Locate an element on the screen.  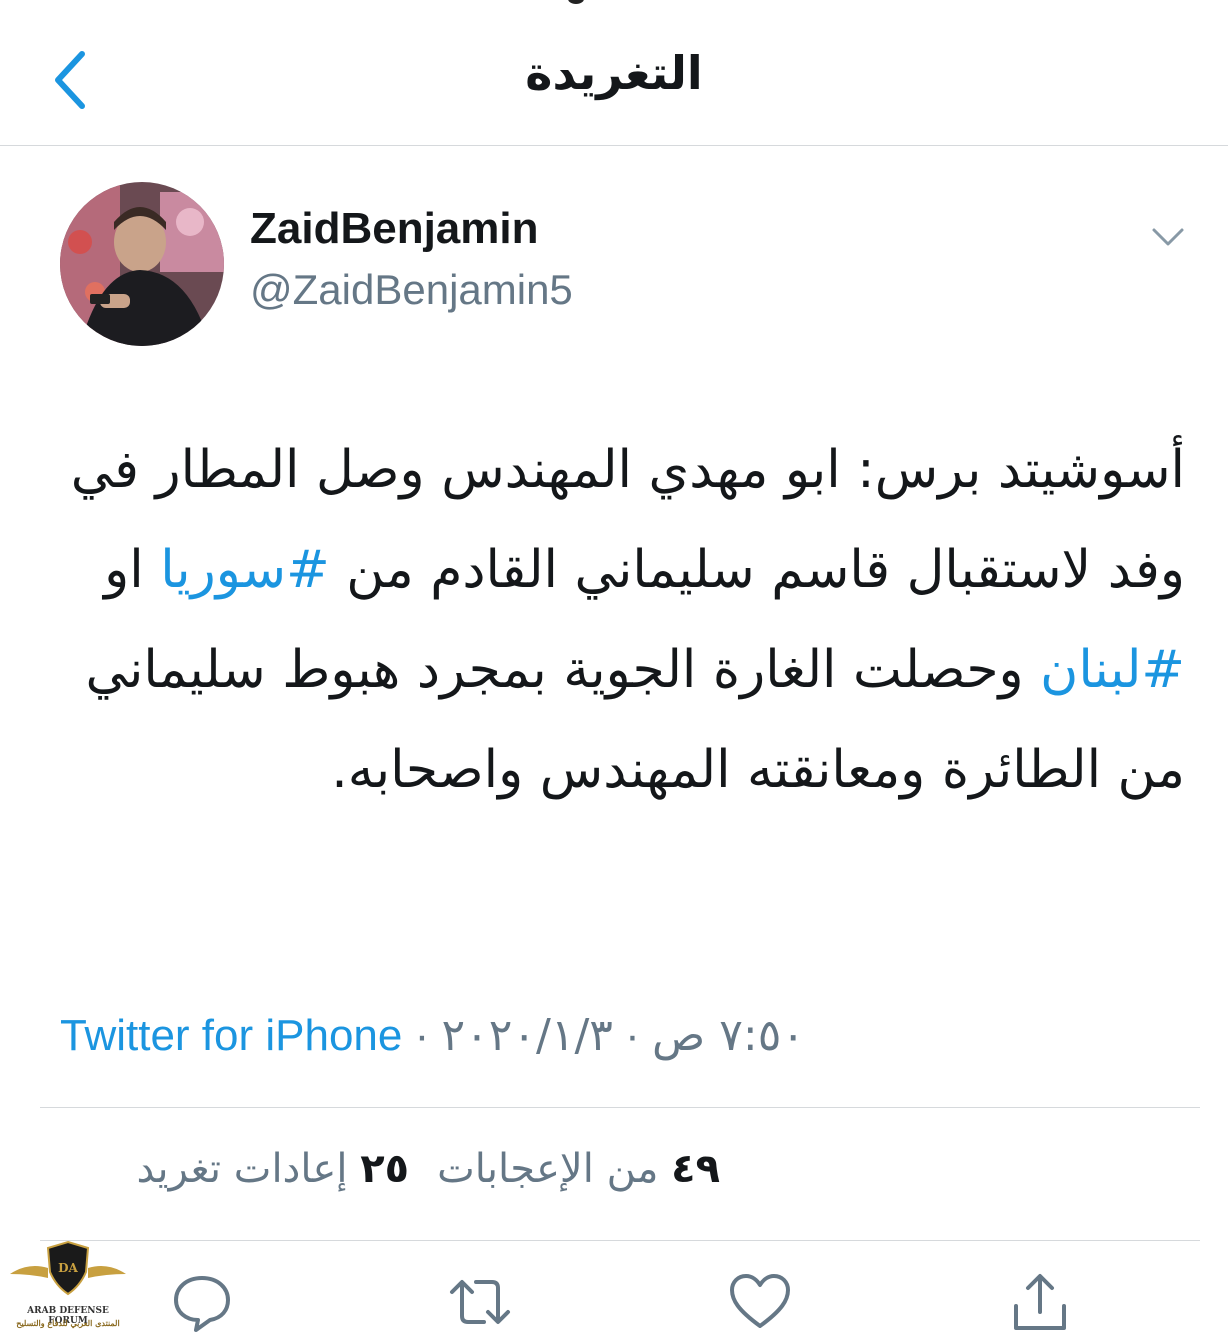
tweet-stats: ٤٩ من الإعجابات ٢٥ إعادات تغريد is located at coordinates (390, 1169).